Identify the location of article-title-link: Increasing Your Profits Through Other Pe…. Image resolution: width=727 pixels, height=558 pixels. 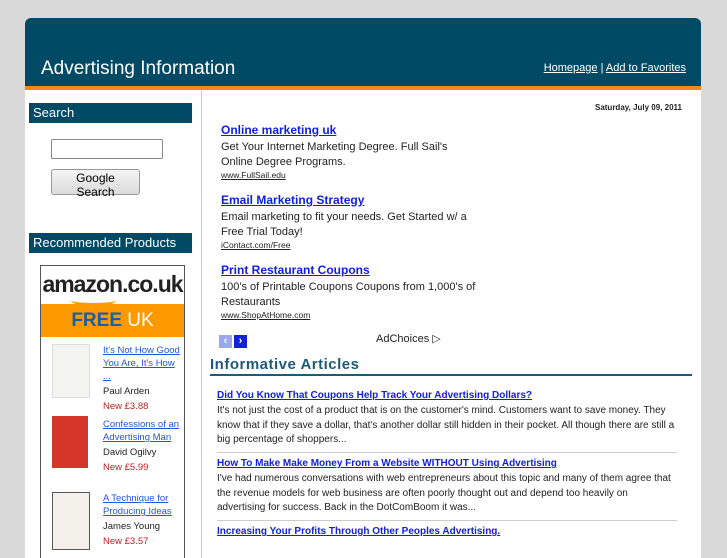
(447, 531).